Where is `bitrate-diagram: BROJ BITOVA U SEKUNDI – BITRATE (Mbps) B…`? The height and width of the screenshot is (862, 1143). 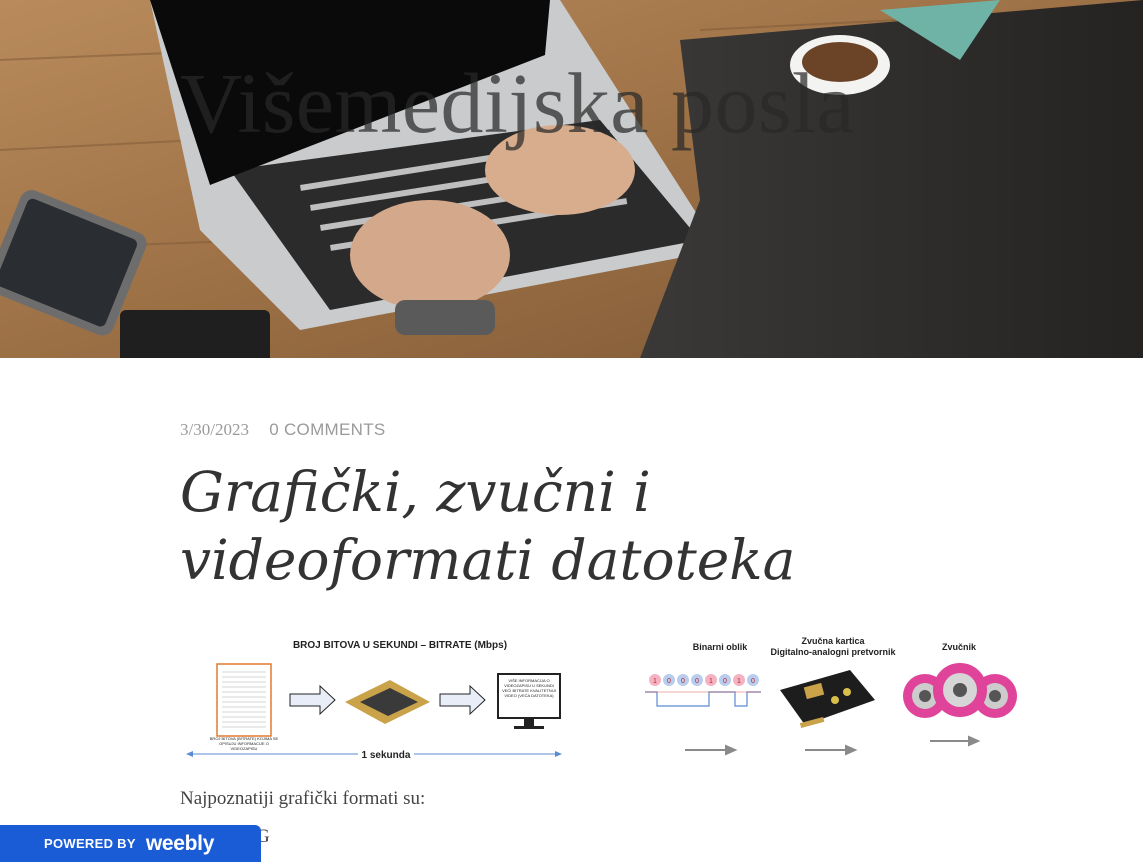
bitrate-diagram: BROJ BITOVA U SEKUNDI – BITRATE (Mbps) B… is located at coordinates (390, 700).